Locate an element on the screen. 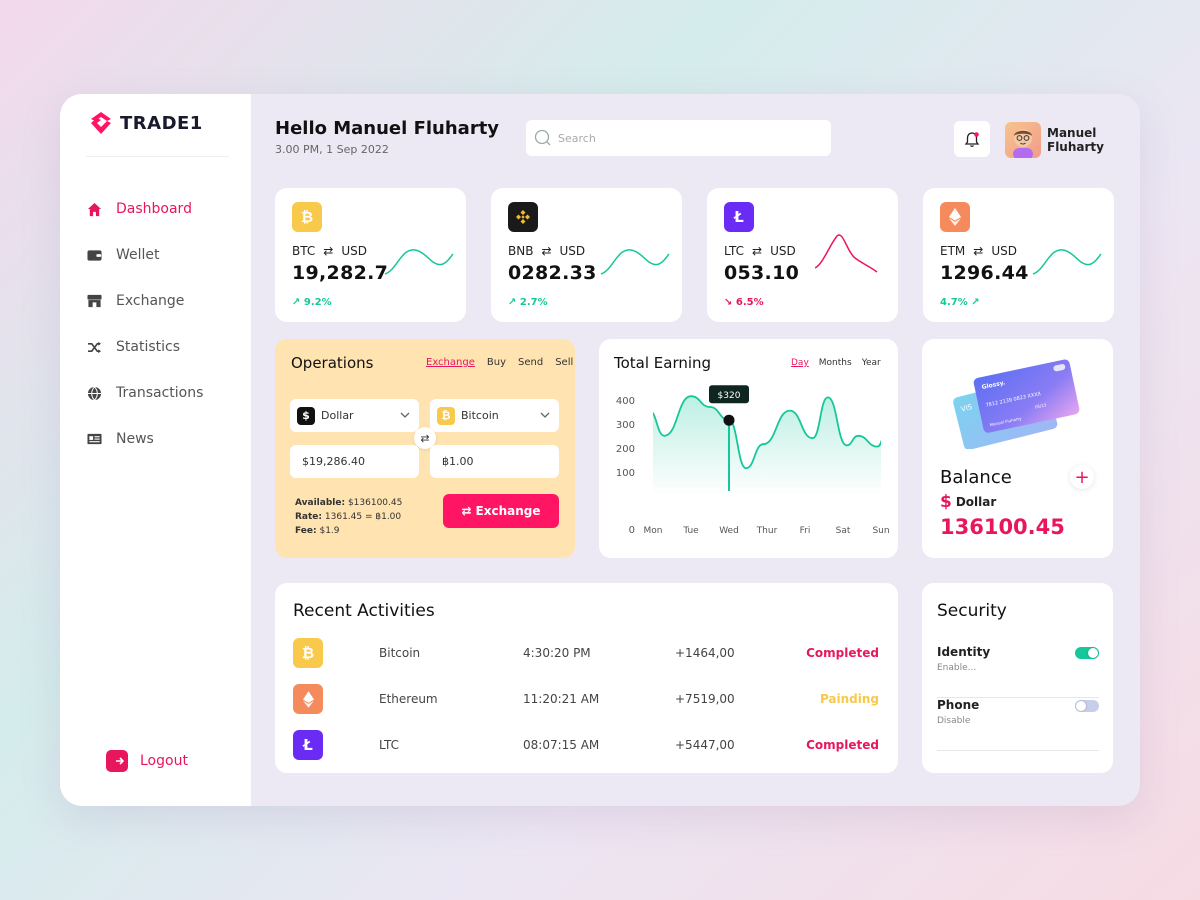 The height and width of the screenshot is (900, 1200). sidebar-item-label: Wellet is located at coordinates (138, 255).